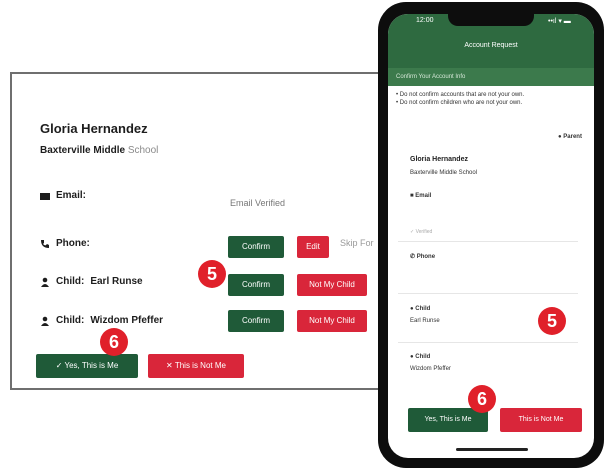 This screenshot has width=608, height=472. Describe the element at coordinates (258, 203) in the screenshot. I see `email-status: Email Verified` at that location.